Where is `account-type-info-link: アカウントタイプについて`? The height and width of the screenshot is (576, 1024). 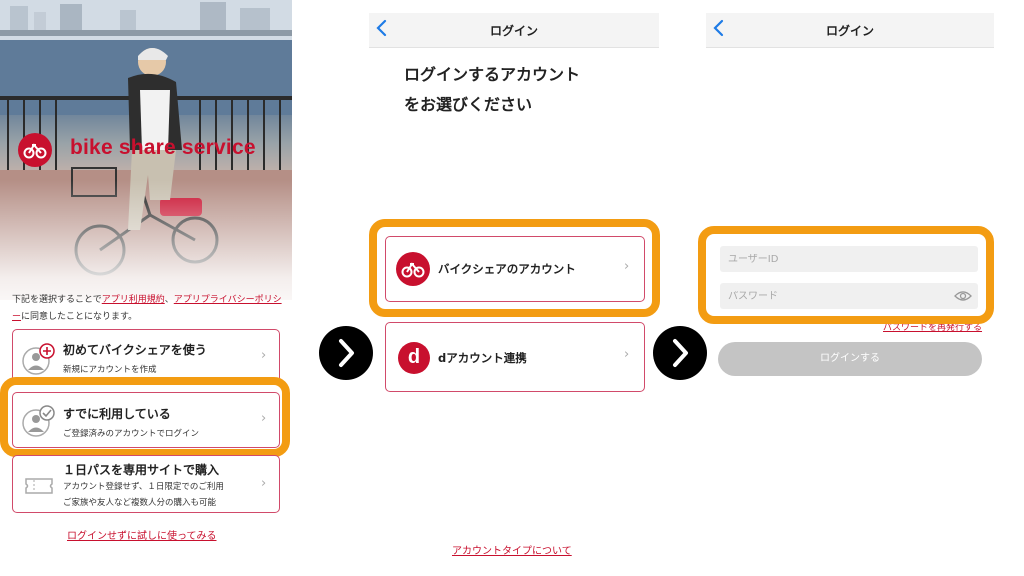 account-type-info-link: アカウントタイプについて is located at coordinates (512, 549).